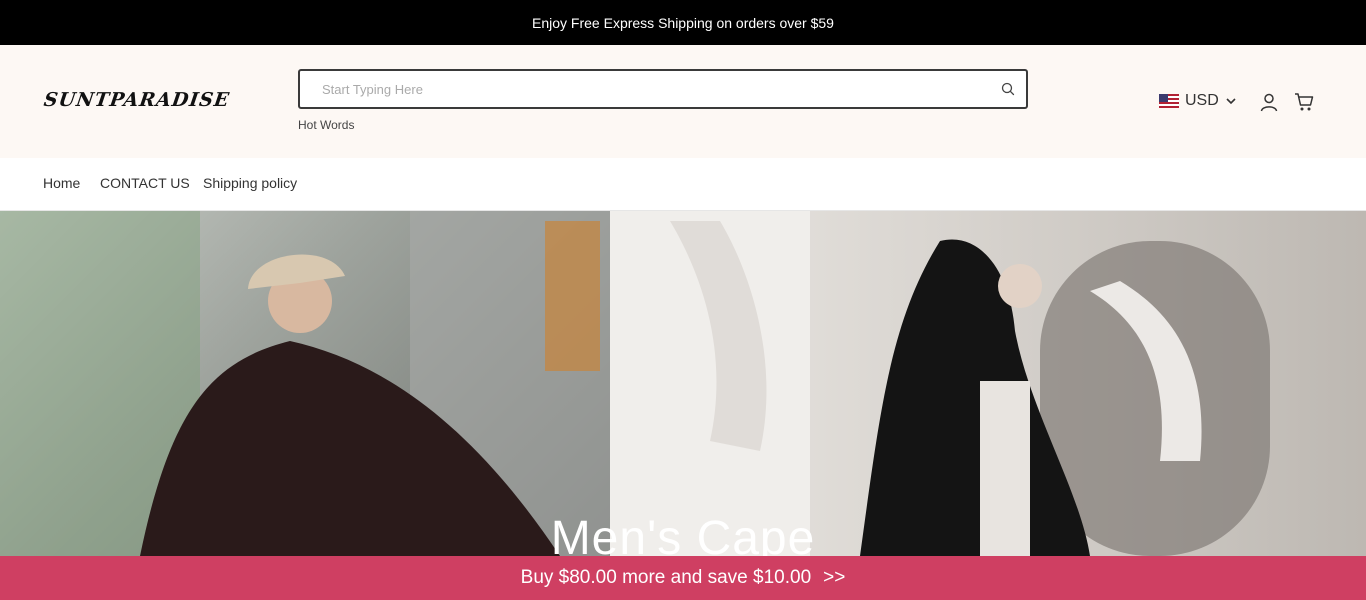  What do you see at coordinates (666, 577) in the screenshot?
I see `promo-text: Buy $80.00 more and save $10.00` at bounding box center [666, 577].